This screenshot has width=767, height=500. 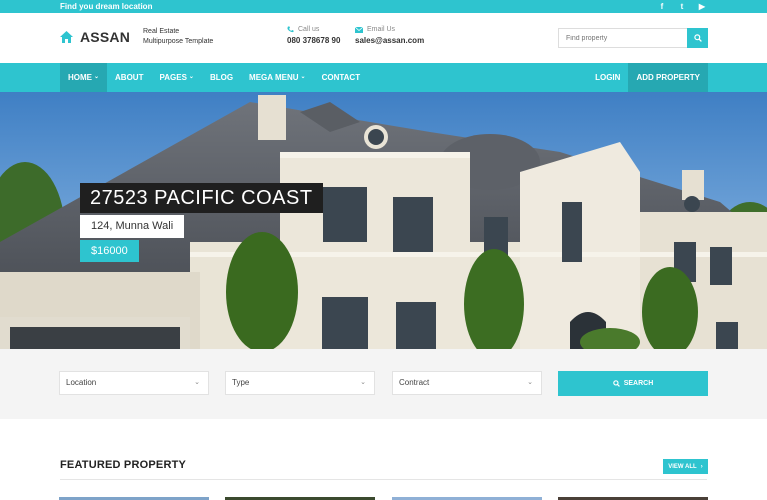 I want to click on view-all-label: VIEW ALL, so click(x=682, y=466).